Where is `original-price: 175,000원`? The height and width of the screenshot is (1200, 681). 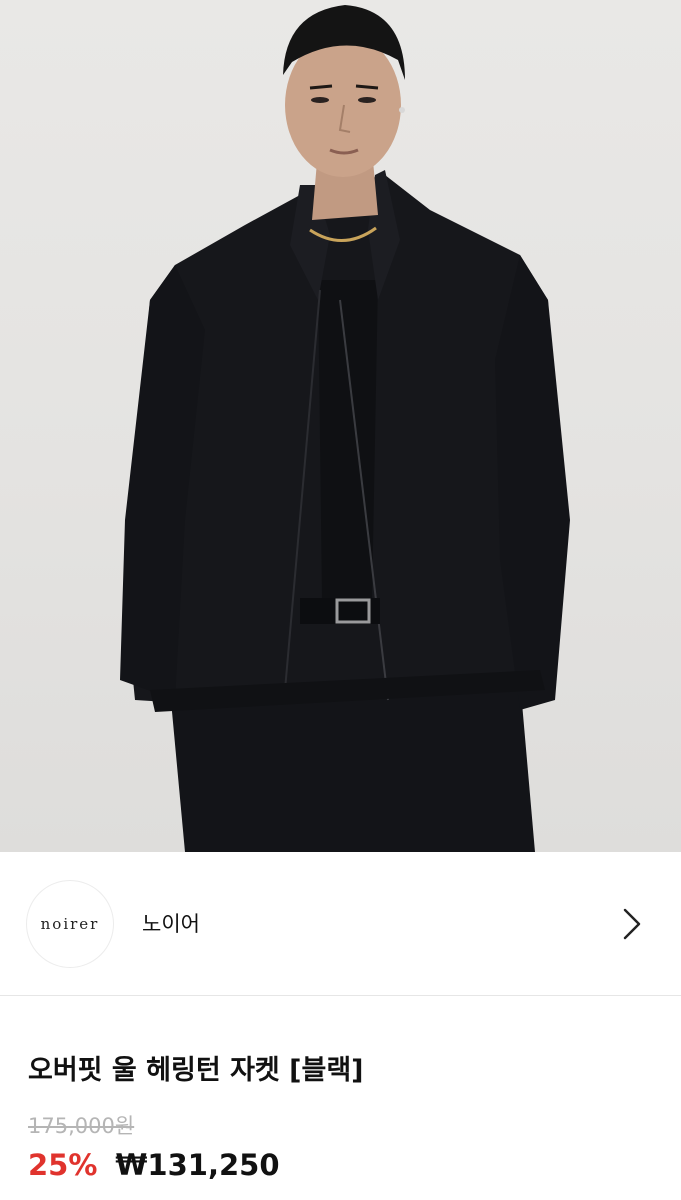 original-price: 175,000원 is located at coordinates (81, 1126).